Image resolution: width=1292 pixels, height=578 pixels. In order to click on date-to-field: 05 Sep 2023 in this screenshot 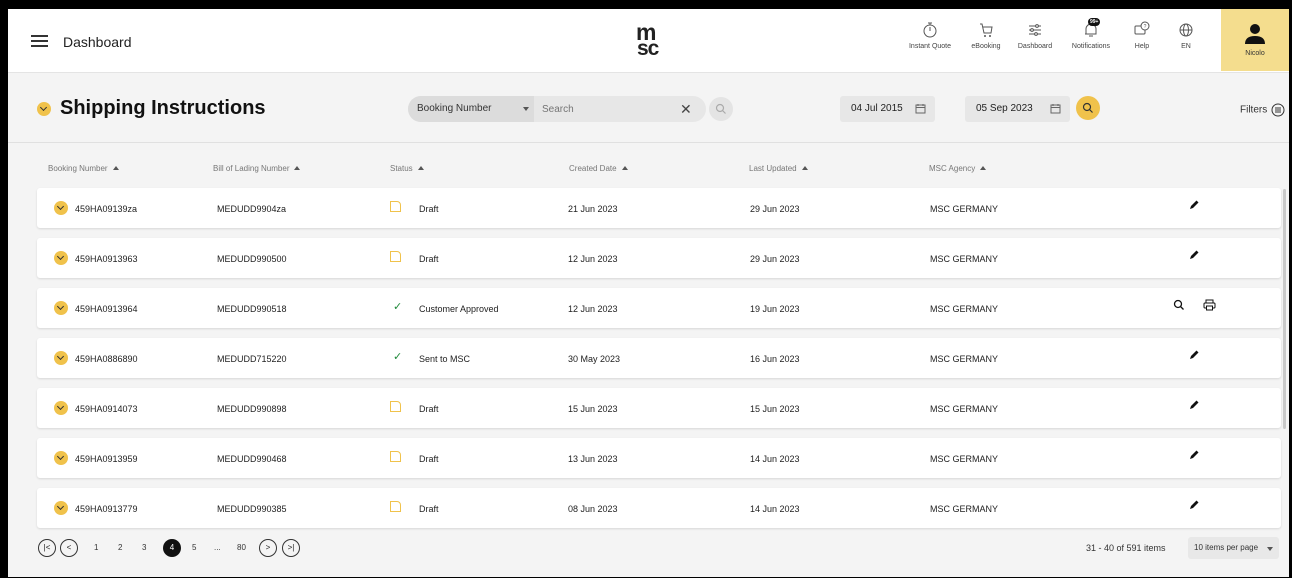, I will do `click(1017, 109)`.